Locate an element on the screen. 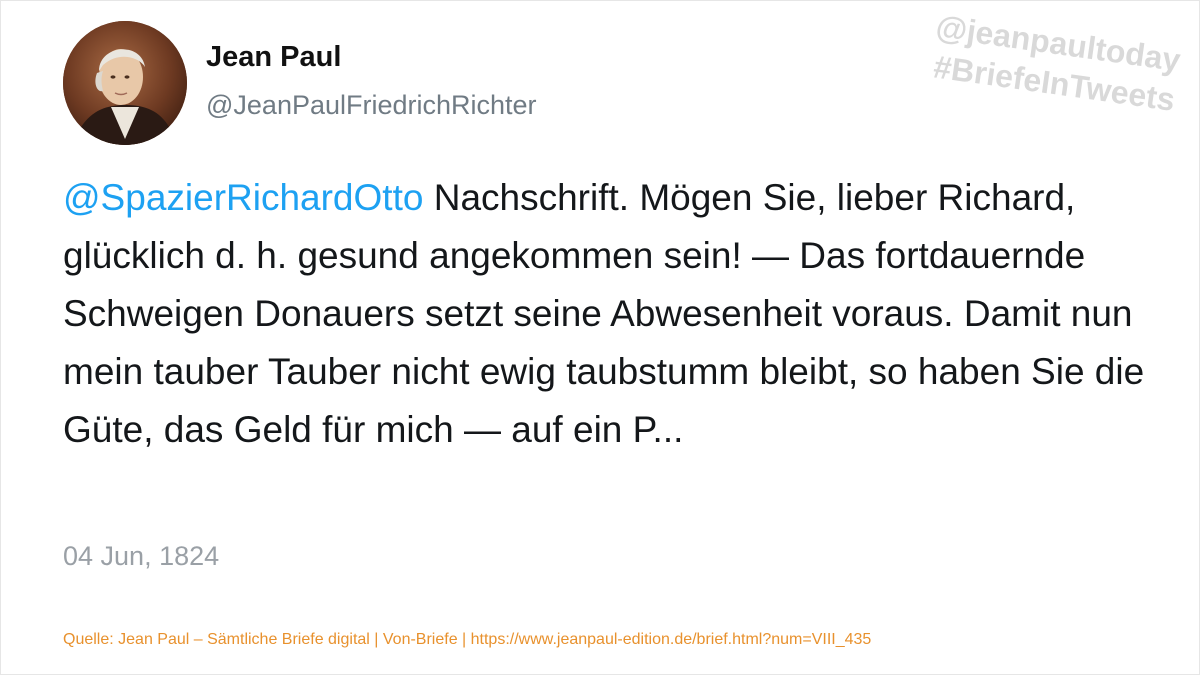 This screenshot has height=675, width=1200. avatar is located at coordinates (125, 83).